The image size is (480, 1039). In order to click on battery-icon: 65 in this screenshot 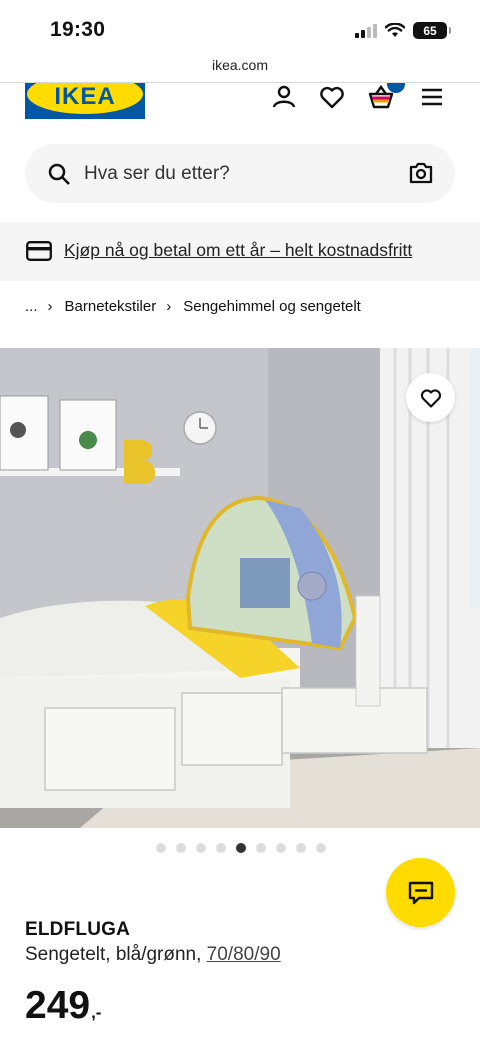, I will do `click(432, 30)`.